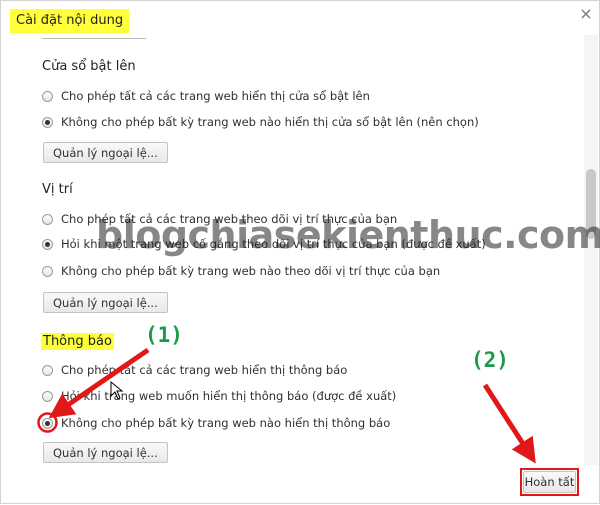 The width and height of the screenshot is (600, 505). Describe the element at coordinates (586, 14) in the screenshot. I see `close-icon: ×` at that location.